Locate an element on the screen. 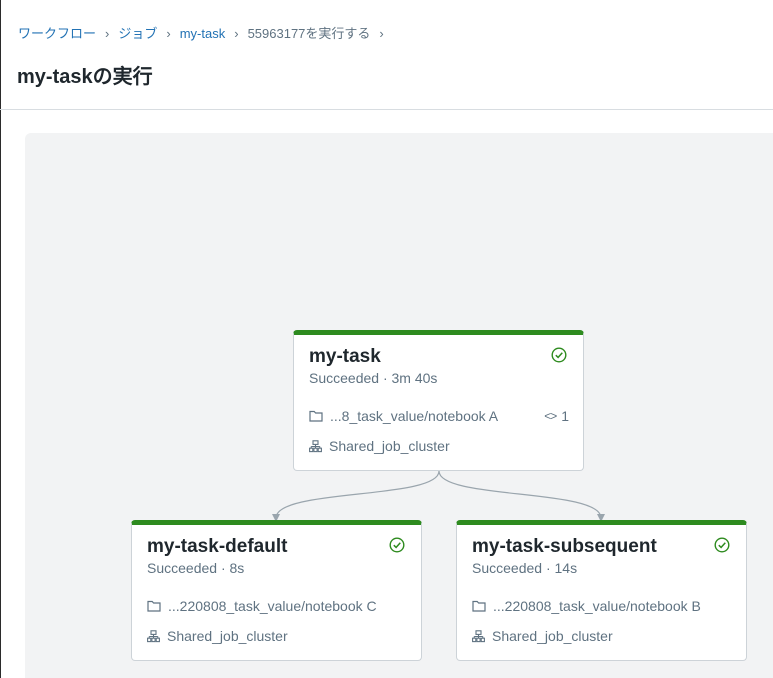 The height and width of the screenshot is (678, 773). page-title: my-taskの実行 is located at coordinates (85, 77).